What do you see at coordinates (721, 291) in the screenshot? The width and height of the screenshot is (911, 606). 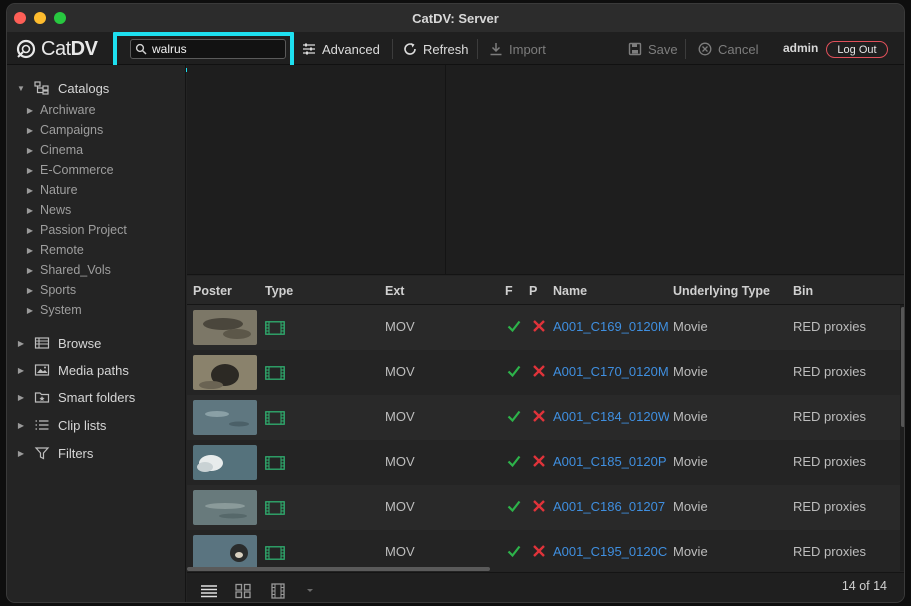 I see `column-header-underlying-type: Underlying Type` at bounding box center [721, 291].